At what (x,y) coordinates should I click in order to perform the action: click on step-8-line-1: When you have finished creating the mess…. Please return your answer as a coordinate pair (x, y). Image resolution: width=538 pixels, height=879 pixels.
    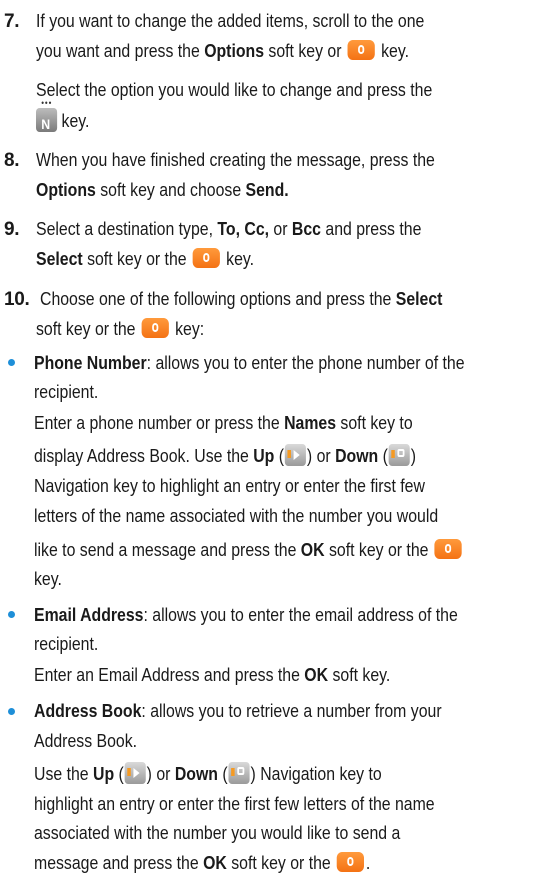
    Looking at the image, I should click on (235, 160).